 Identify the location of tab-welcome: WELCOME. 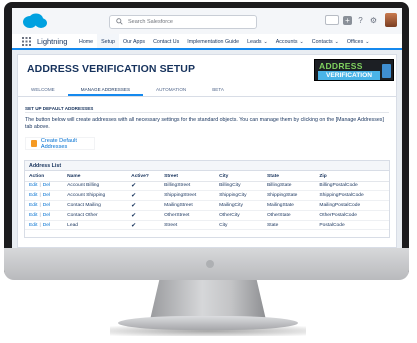
(43, 89).